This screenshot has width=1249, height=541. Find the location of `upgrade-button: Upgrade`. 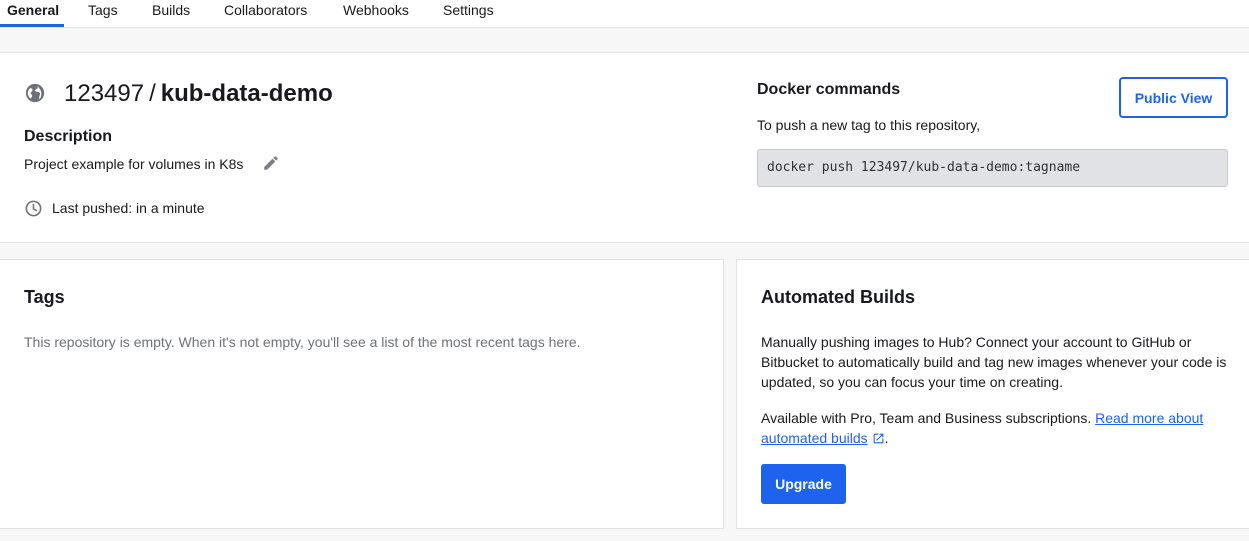

upgrade-button: Upgrade is located at coordinates (803, 484).